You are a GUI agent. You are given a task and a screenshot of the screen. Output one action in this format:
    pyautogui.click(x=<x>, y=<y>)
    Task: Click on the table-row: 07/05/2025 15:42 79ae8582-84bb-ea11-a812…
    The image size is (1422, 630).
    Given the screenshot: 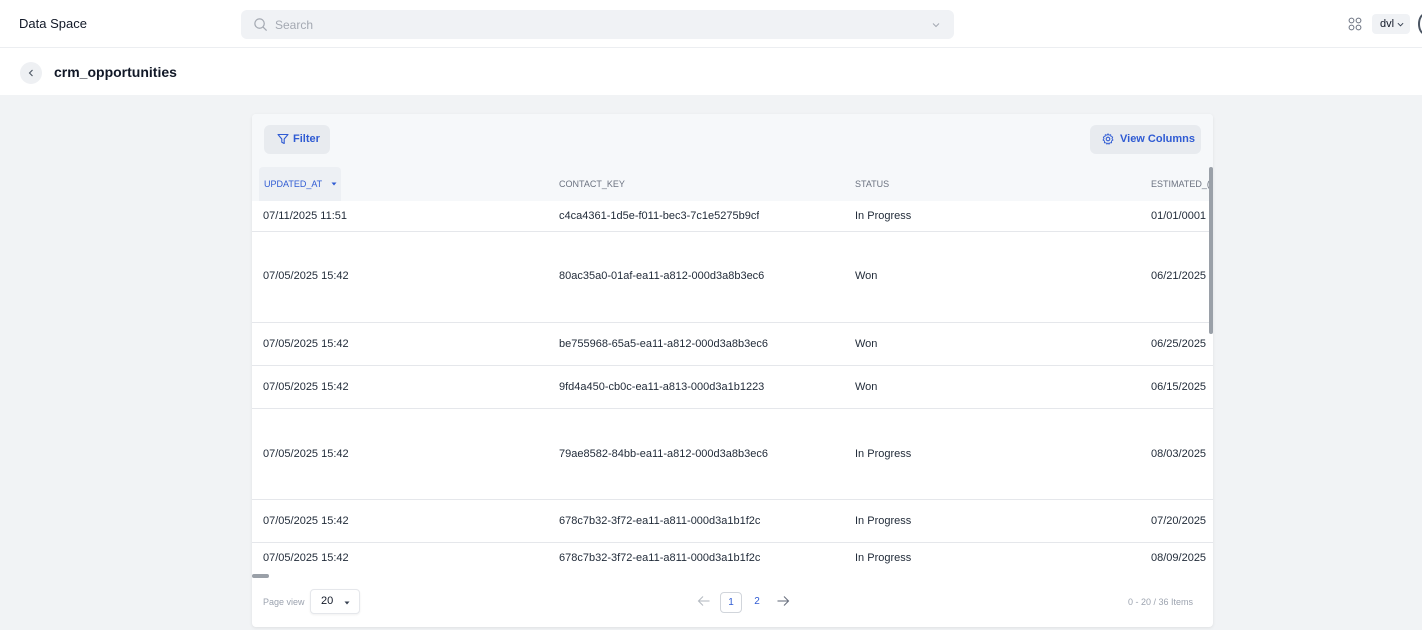 What is the action you would take?
    pyautogui.click(x=732, y=454)
    